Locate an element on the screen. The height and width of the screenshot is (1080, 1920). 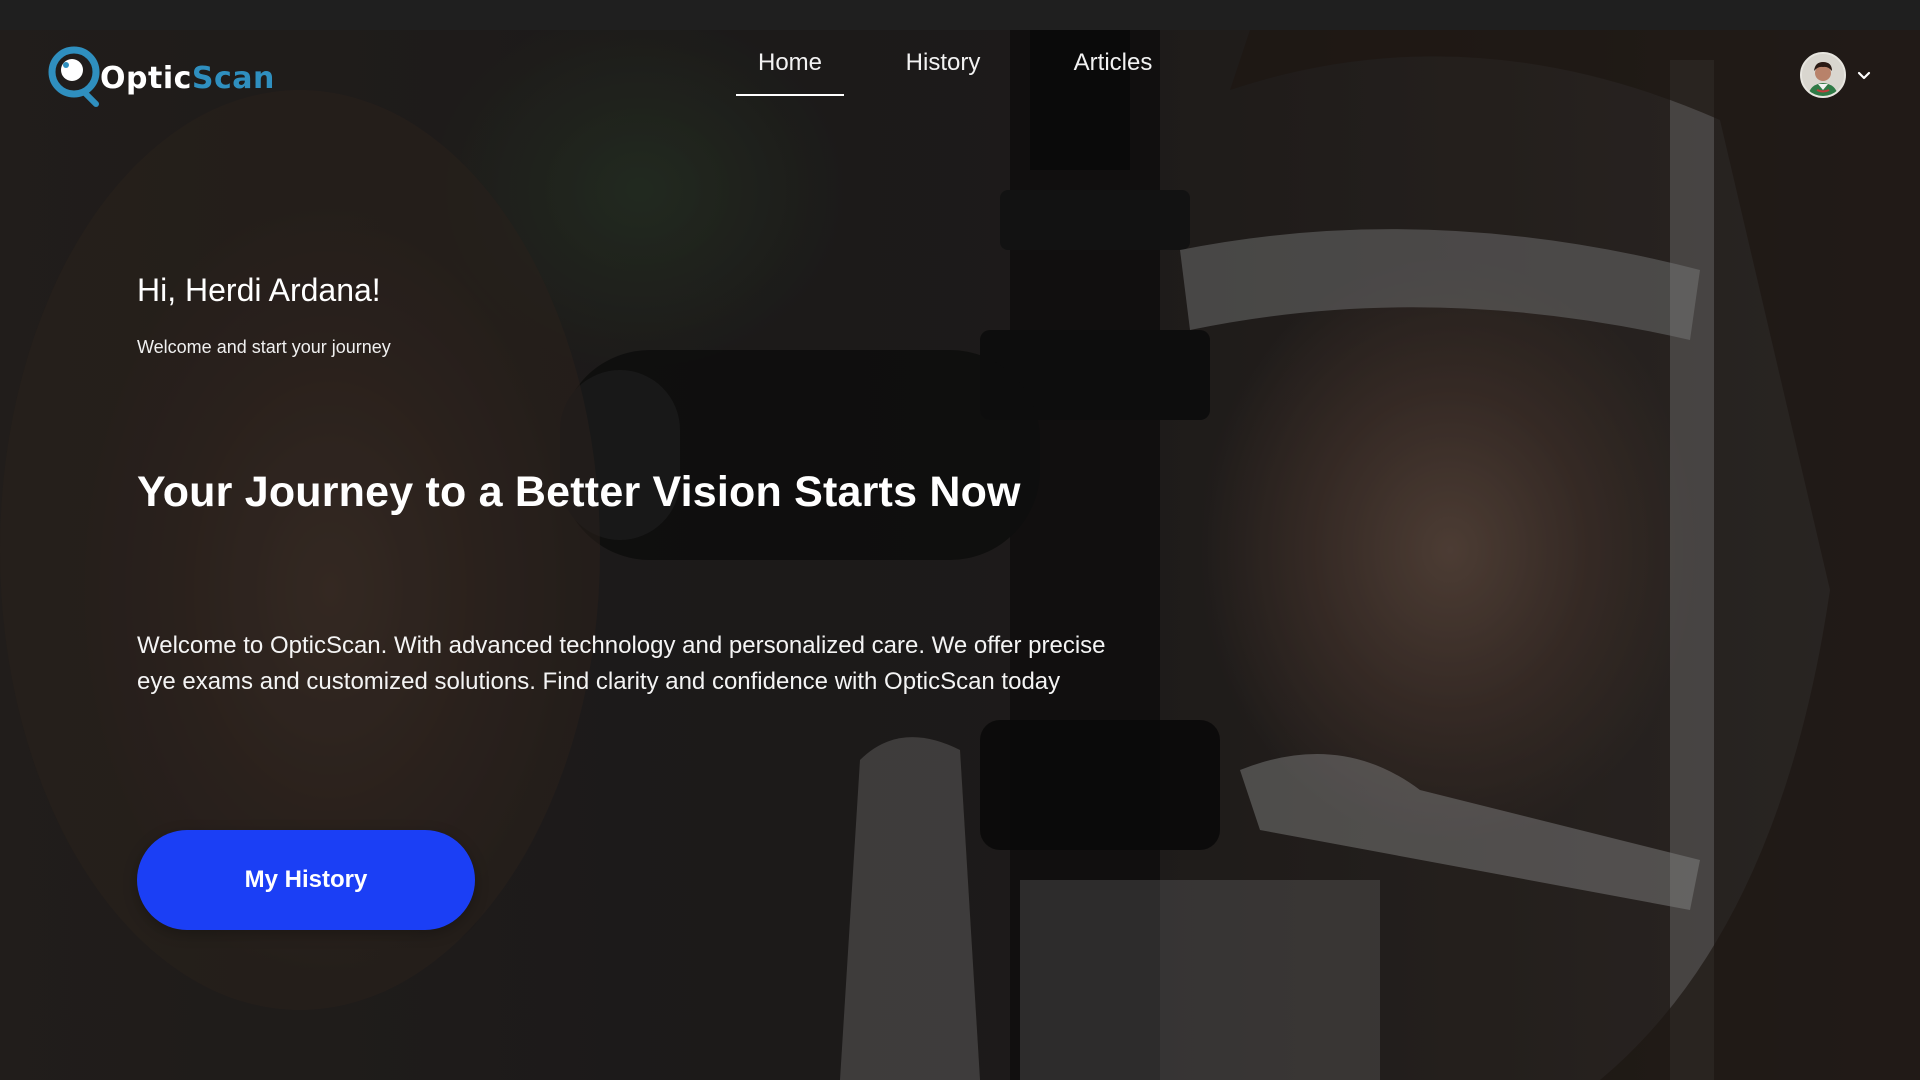
nav-item-articles: Articles is located at coordinates (1113, 63).